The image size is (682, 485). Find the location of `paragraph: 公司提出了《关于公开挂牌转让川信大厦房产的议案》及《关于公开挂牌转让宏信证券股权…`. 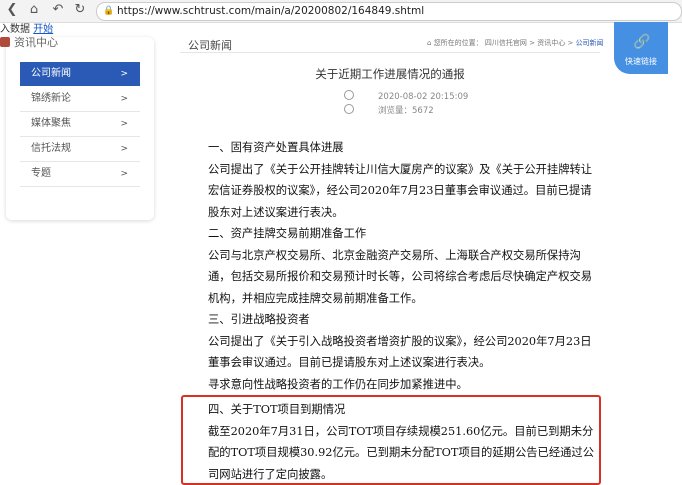

paragraph: 公司提出了《关于公开挂牌转让川信大厦房产的议案》及《关于公开挂牌转让宏信证券股权… is located at coordinates (391, 191).